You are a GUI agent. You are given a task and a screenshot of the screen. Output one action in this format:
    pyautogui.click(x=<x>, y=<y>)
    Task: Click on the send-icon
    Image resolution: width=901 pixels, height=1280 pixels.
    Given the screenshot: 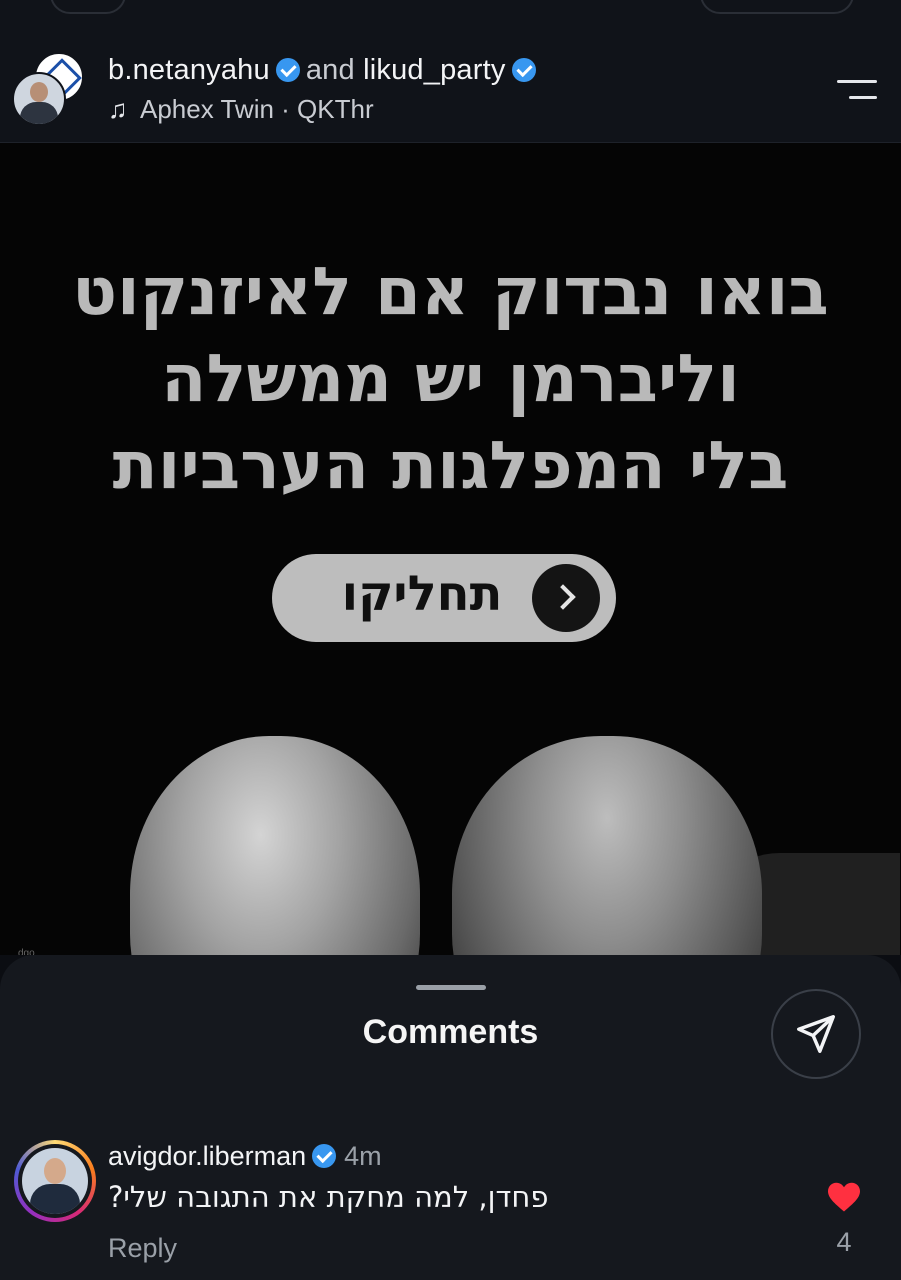 What is the action you would take?
    pyautogui.click(x=816, y=1034)
    